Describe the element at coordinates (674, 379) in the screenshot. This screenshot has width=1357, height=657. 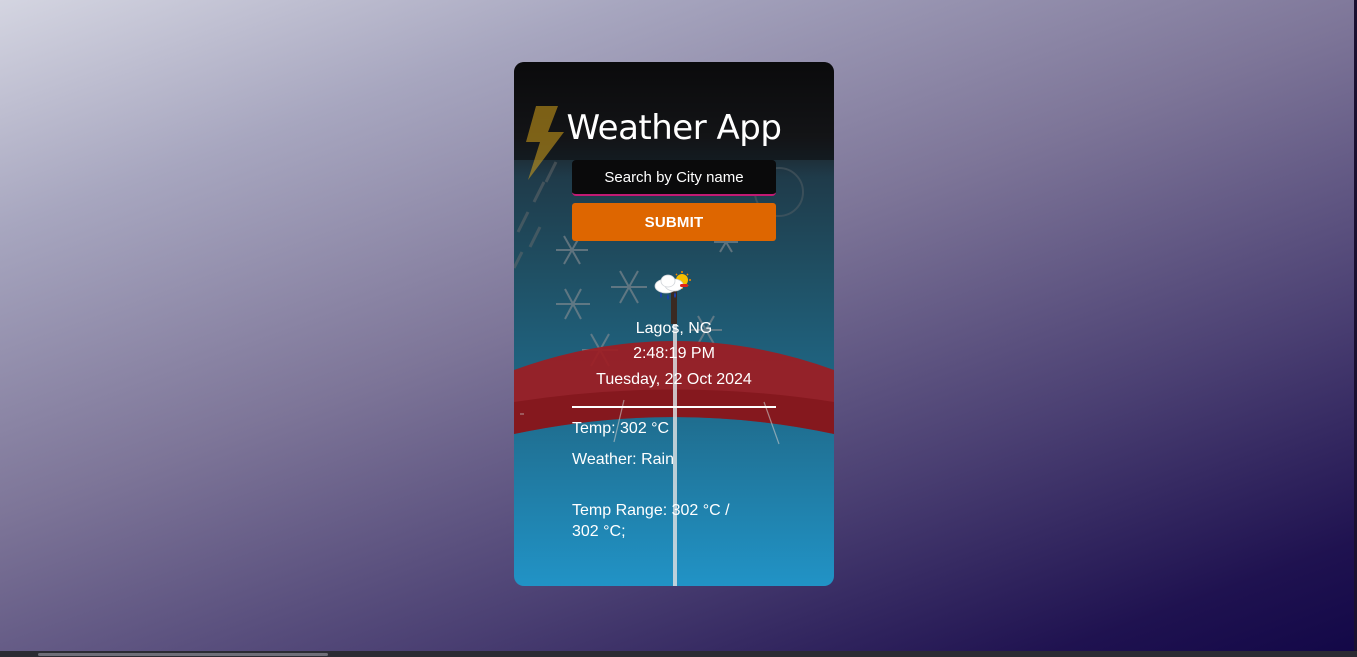
I see `date-label: Tuesday, 22 Oct 2024` at that location.